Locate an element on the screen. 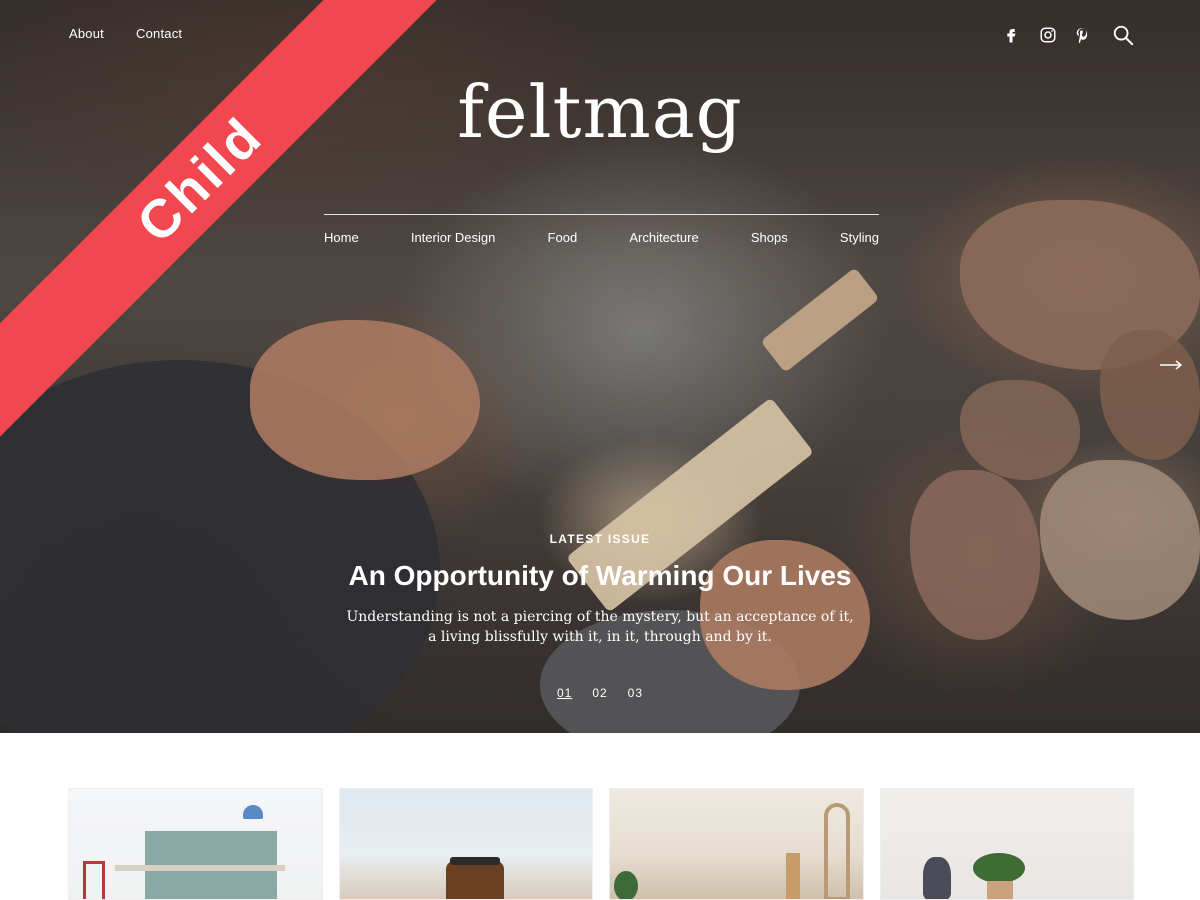 The image size is (1200, 900). candle-jar-shape is located at coordinates (474, 880).